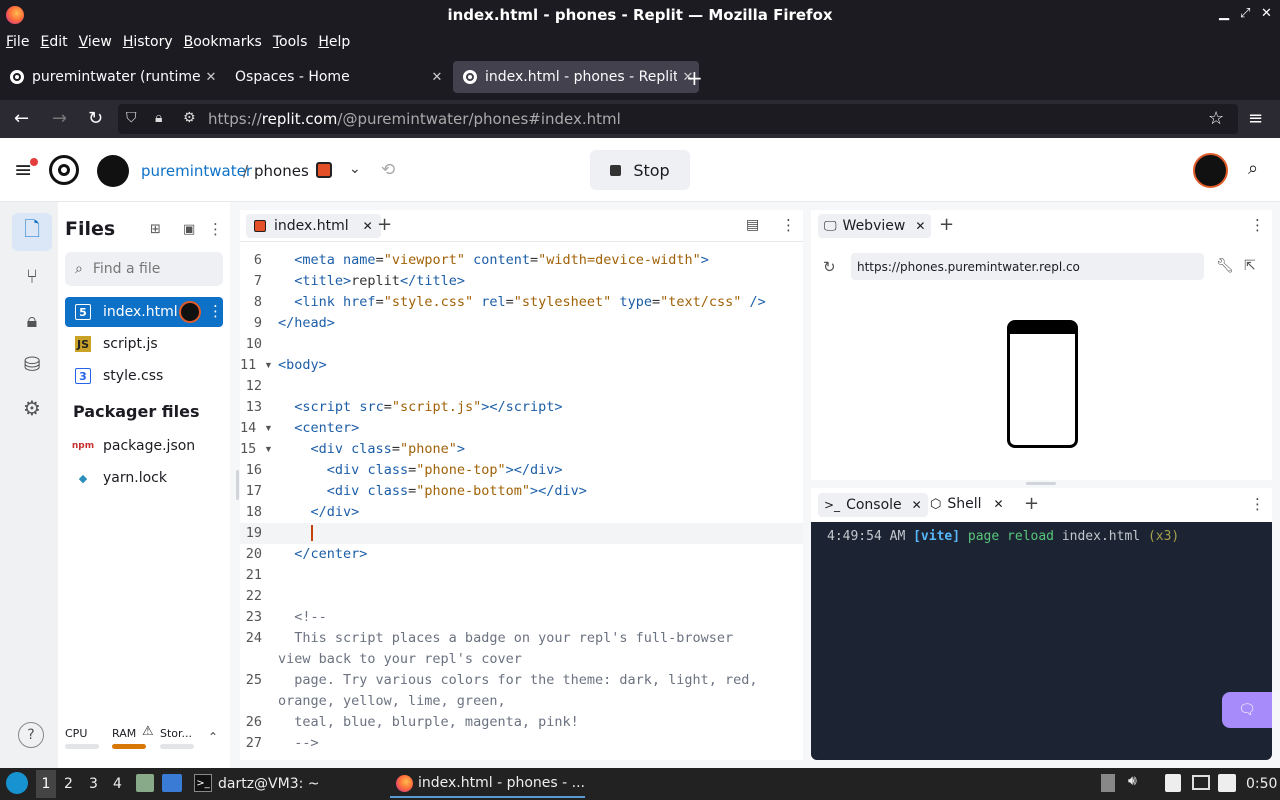 This screenshot has height=800, width=1280. Describe the element at coordinates (1173, 783) in the screenshot. I see `clipboard-icon` at that location.